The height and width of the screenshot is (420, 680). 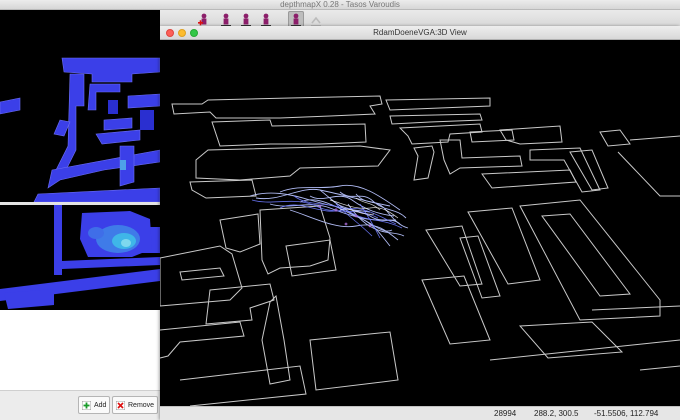 What do you see at coordinates (100, 405) in the screenshot?
I see `add-button-label: Add` at bounding box center [100, 405].